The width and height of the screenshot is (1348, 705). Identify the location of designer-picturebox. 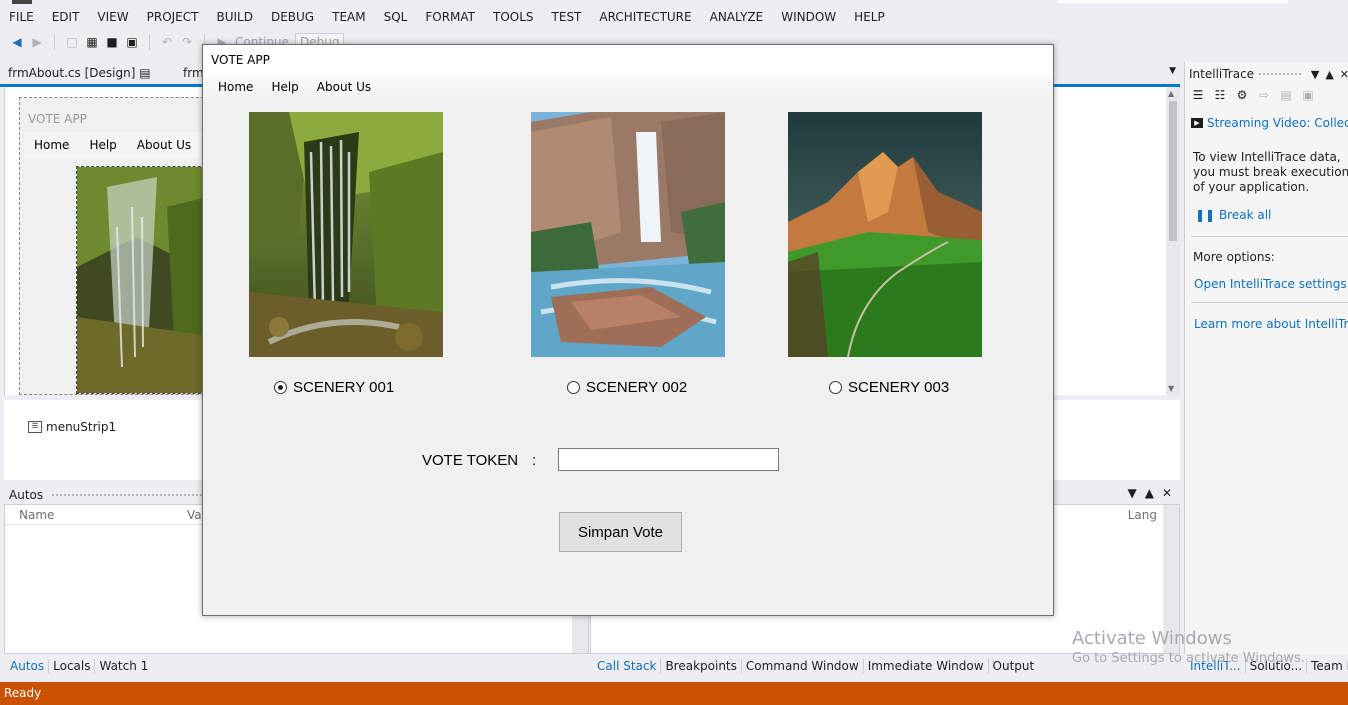
(146, 280).